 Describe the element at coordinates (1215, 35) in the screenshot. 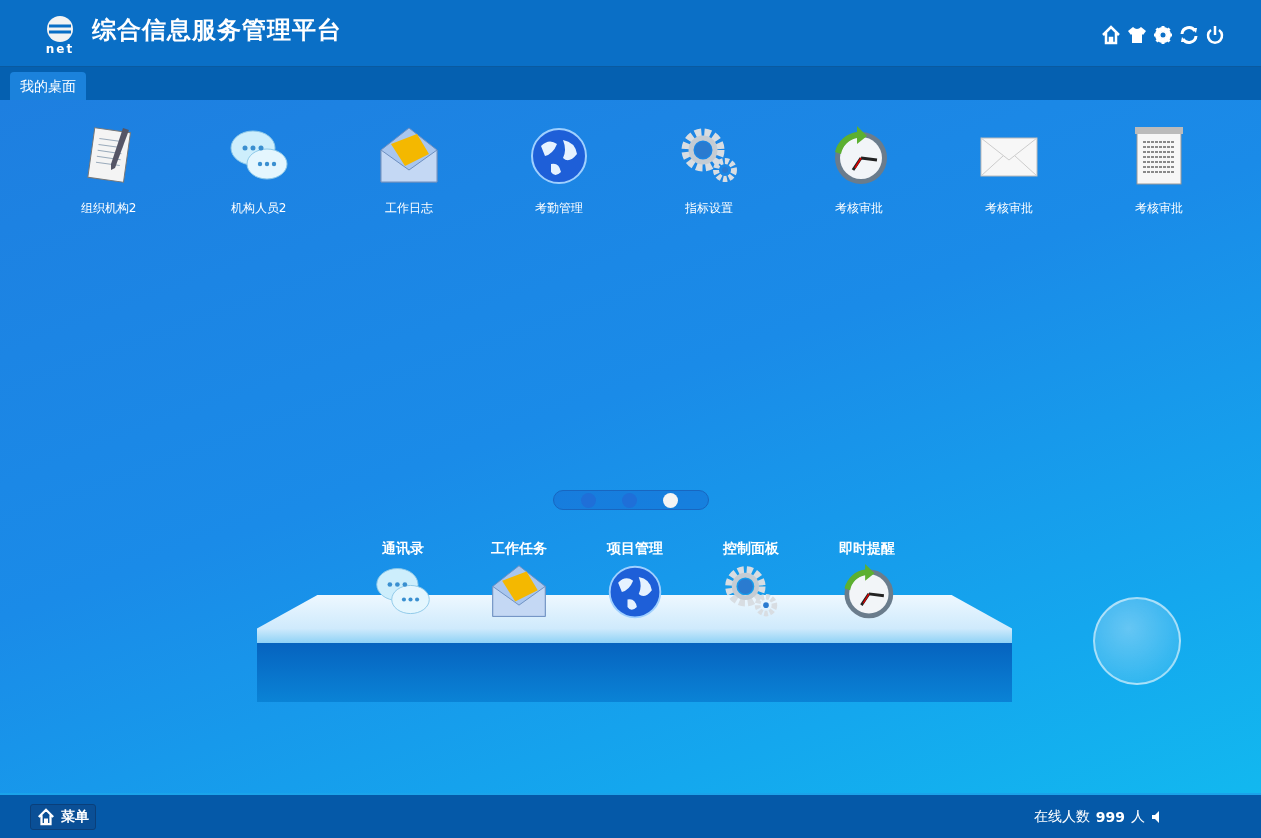

I see `power-icon` at that location.